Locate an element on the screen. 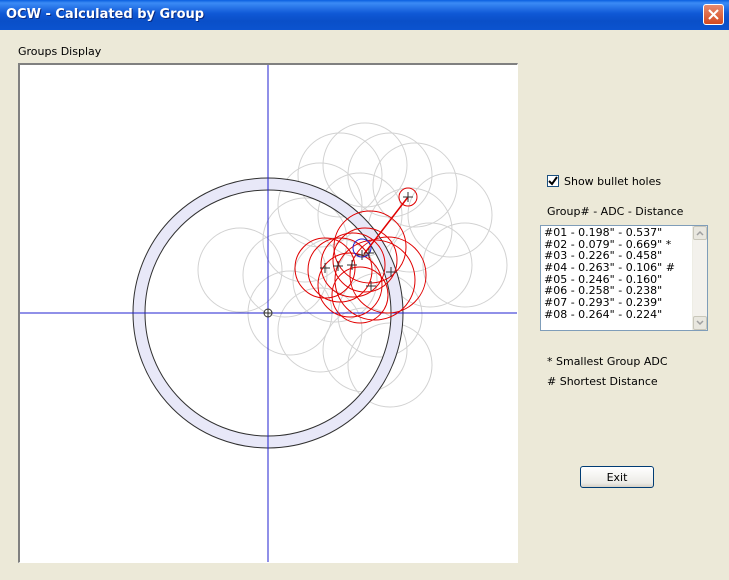  listbox-scrollbar is located at coordinates (699, 278).